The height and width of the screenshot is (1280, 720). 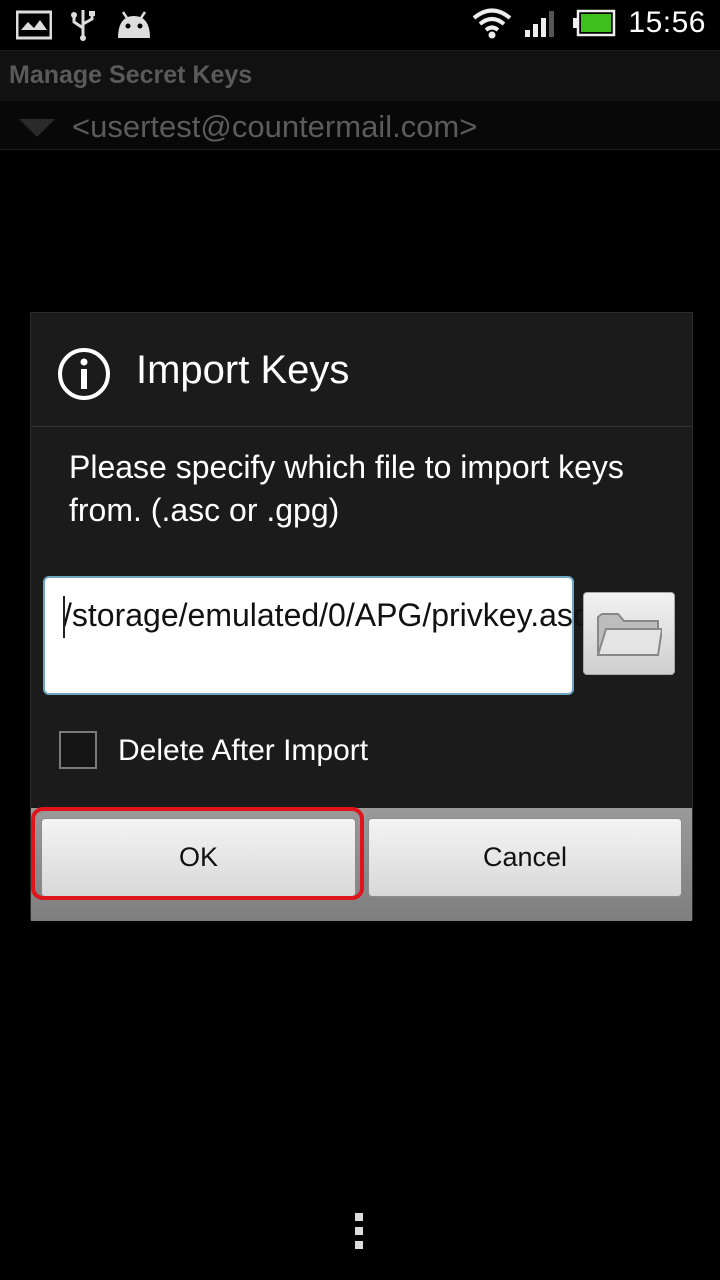 I want to click on delete-after-import-checkbox, so click(x=78, y=750).